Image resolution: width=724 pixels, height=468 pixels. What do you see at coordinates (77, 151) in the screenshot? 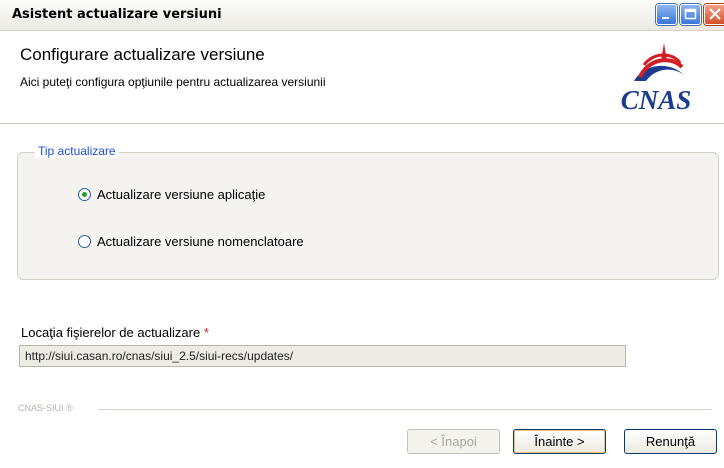
I see `update-type-legend: Tip actualizare` at bounding box center [77, 151].